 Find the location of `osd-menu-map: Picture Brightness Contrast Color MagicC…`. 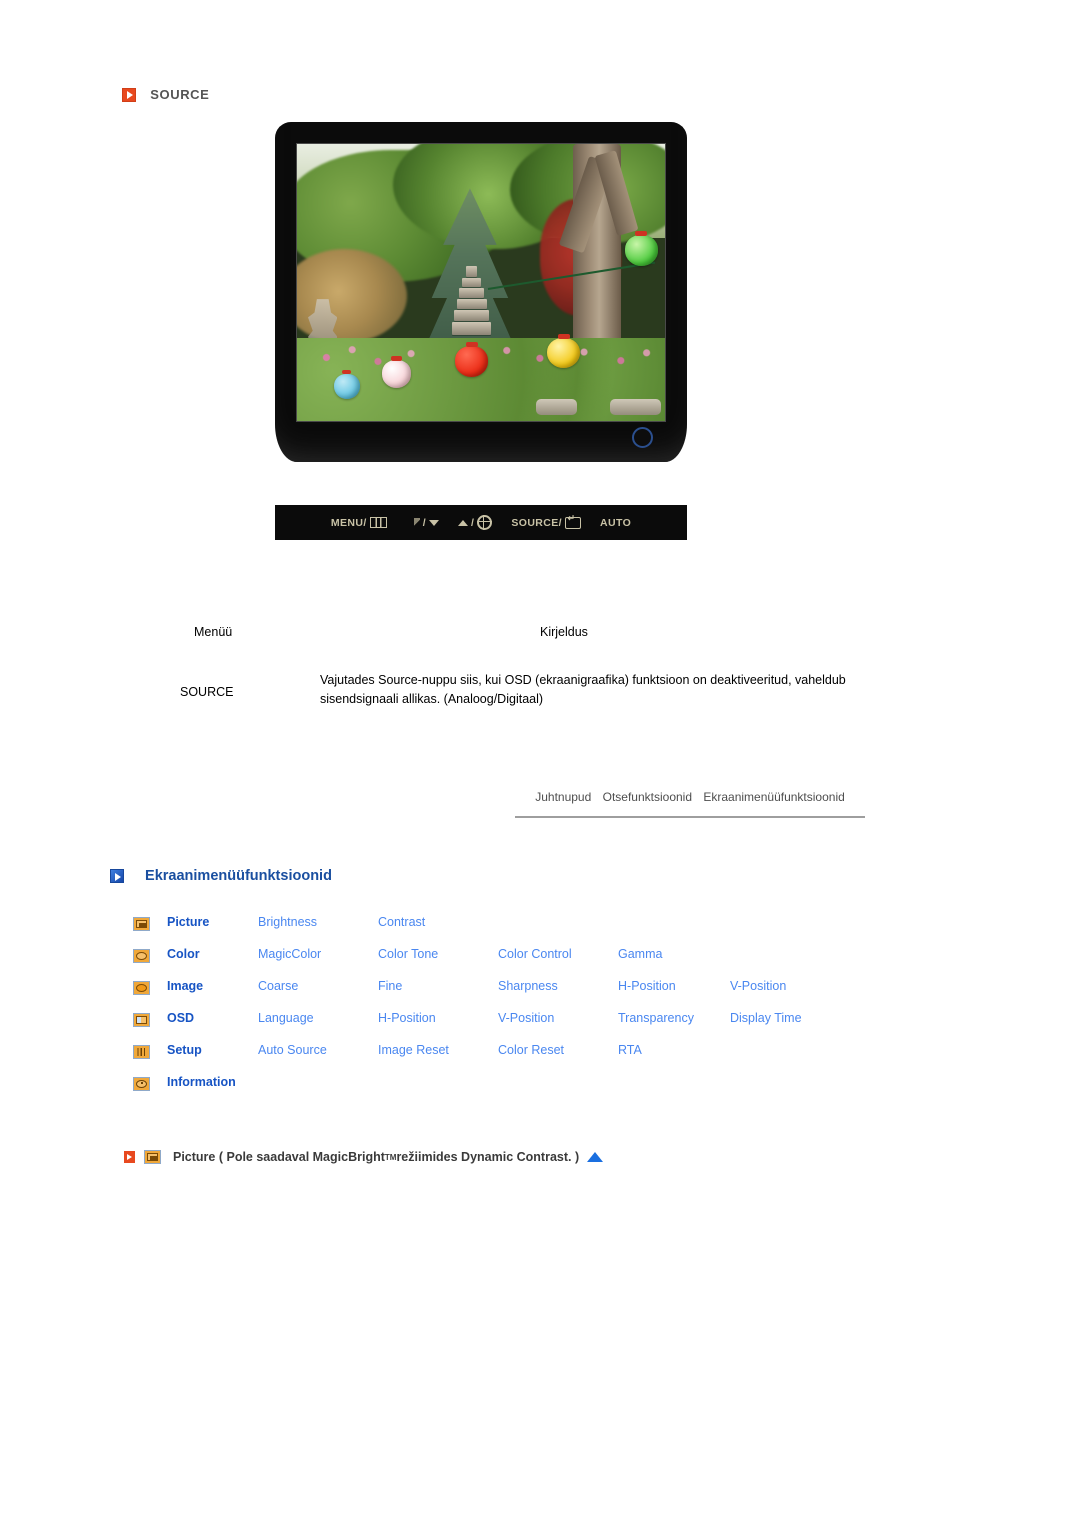

osd-menu-map: Picture Brightness Contrast Color MagicC… is located at coordinates (563, 1008).